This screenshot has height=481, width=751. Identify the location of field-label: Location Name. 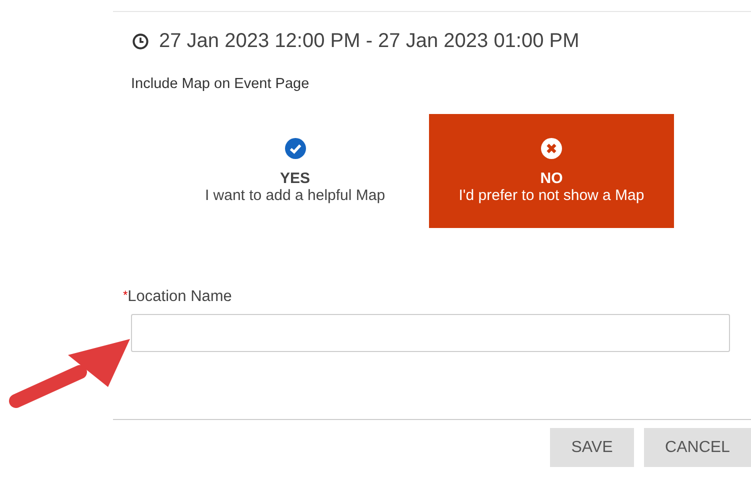
(180, 296).